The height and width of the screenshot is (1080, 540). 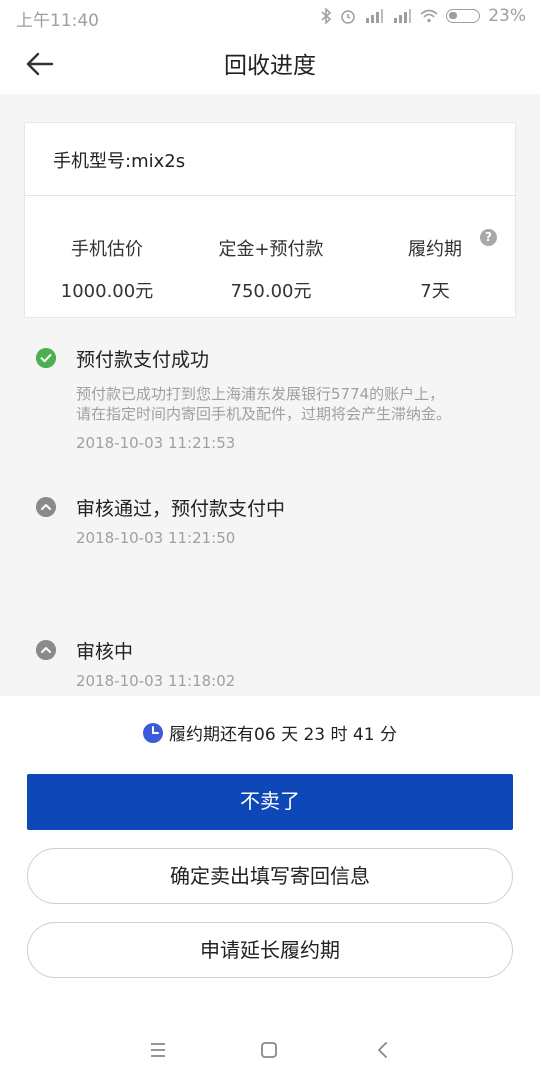 I want to click on deposit-label: 定金+预付款, so click(x=271, y=249).